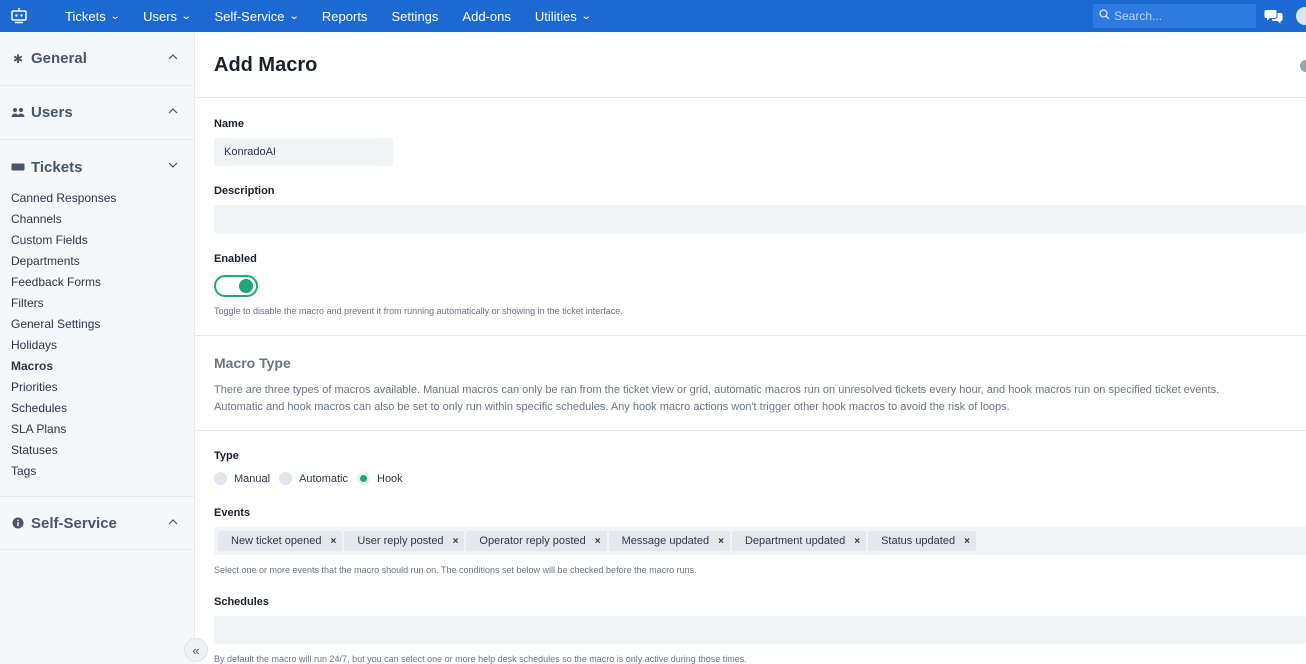 The height and width of the screenshot is (664, 1306). What do you see at coordinates (57, 167) in the screenshot?
I see `sidebar-section-label: Tickets` at bounding box center [57, 167].